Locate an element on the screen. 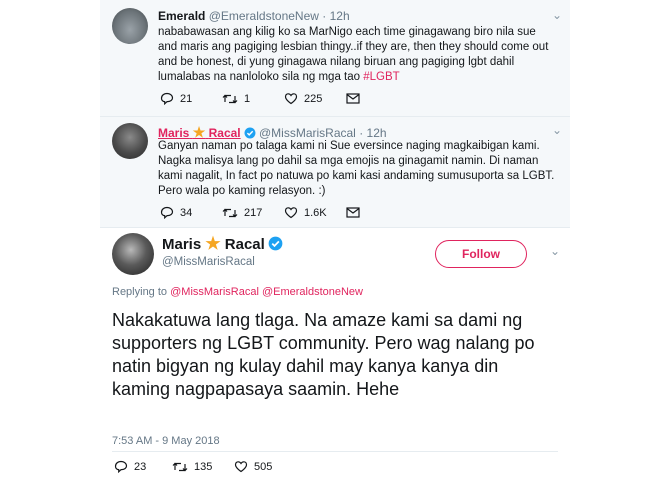 This screenshot has height=484, width=660. like-count: 225 is located at coordinates (313, 98).